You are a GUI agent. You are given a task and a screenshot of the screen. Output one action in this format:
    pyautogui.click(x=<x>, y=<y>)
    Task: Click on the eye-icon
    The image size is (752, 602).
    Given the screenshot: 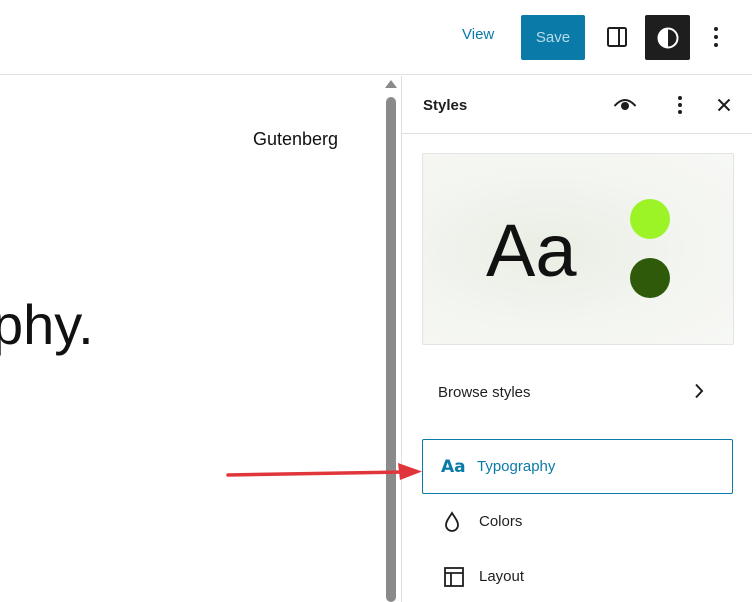 What is the action you would take?
    pyautogui.click(x=625, y=104)
    